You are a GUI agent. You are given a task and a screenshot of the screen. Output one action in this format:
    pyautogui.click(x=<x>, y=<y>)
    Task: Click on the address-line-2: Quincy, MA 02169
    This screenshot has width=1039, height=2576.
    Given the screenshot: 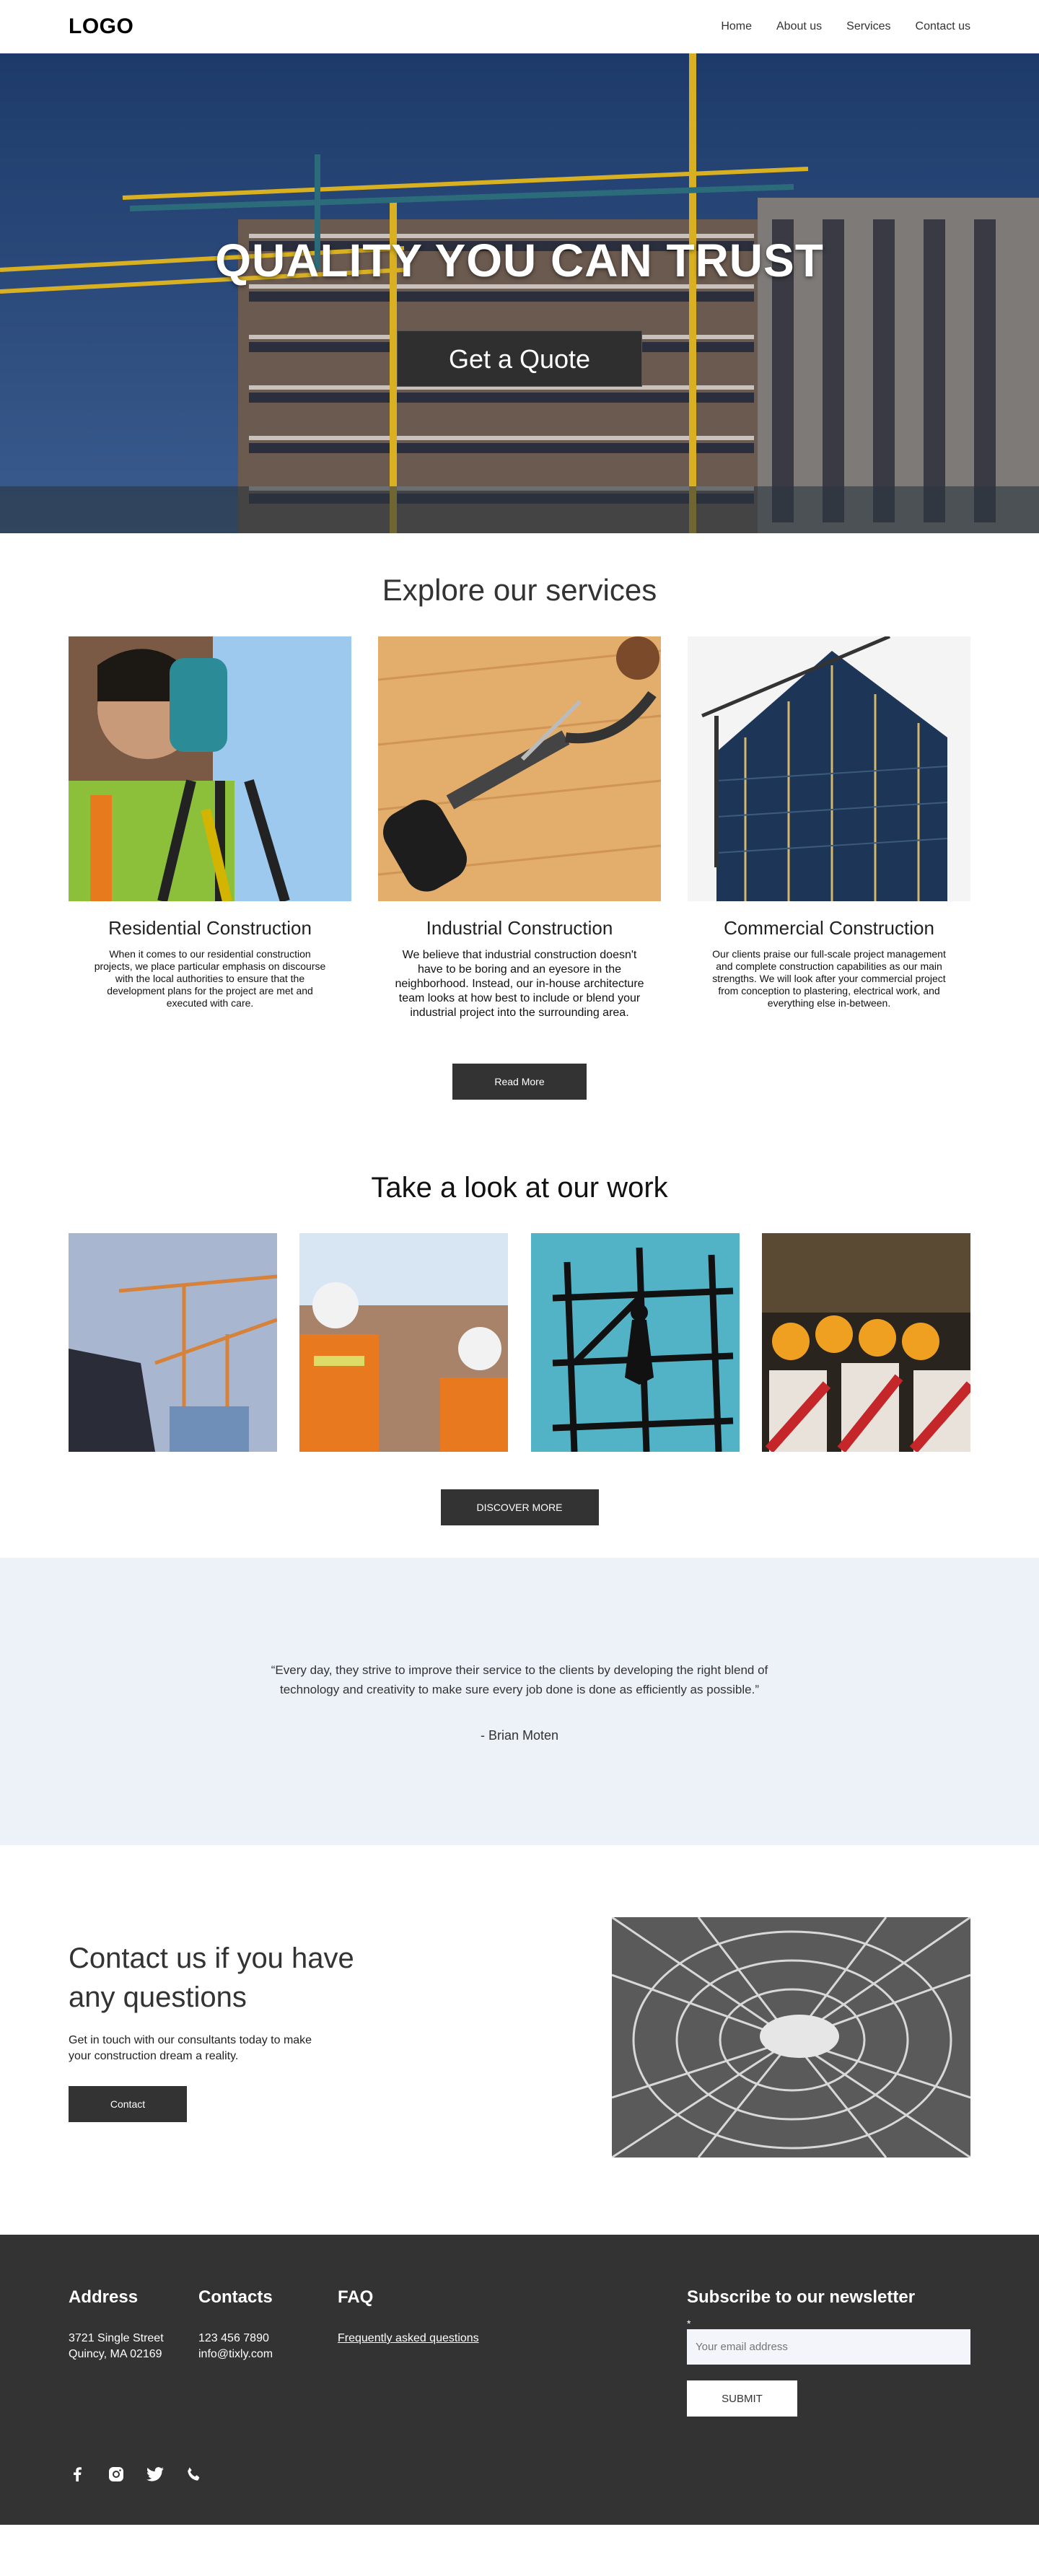 What is the action you would take?
    pyautogui.click(x=115, y=2354)
    